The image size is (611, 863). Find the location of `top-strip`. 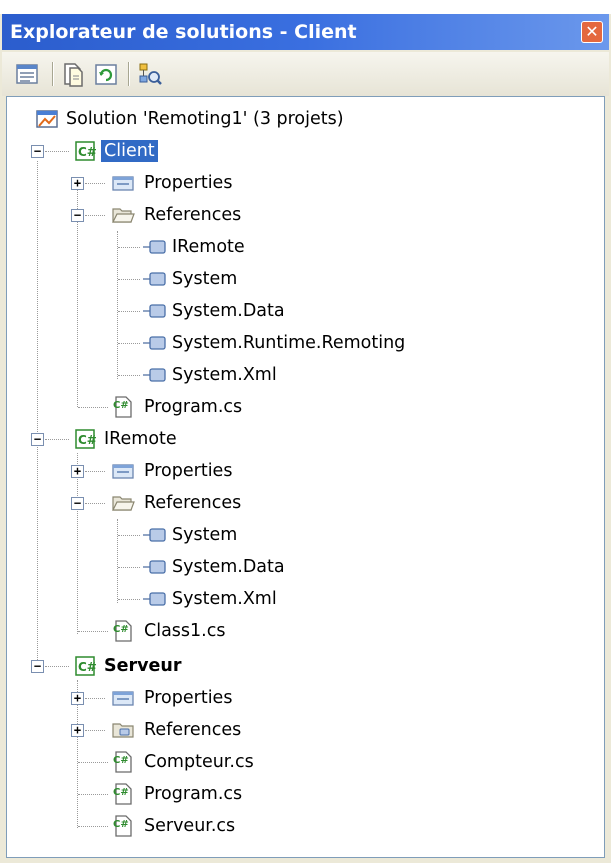

top-strip is located at coordinates (305, 7).